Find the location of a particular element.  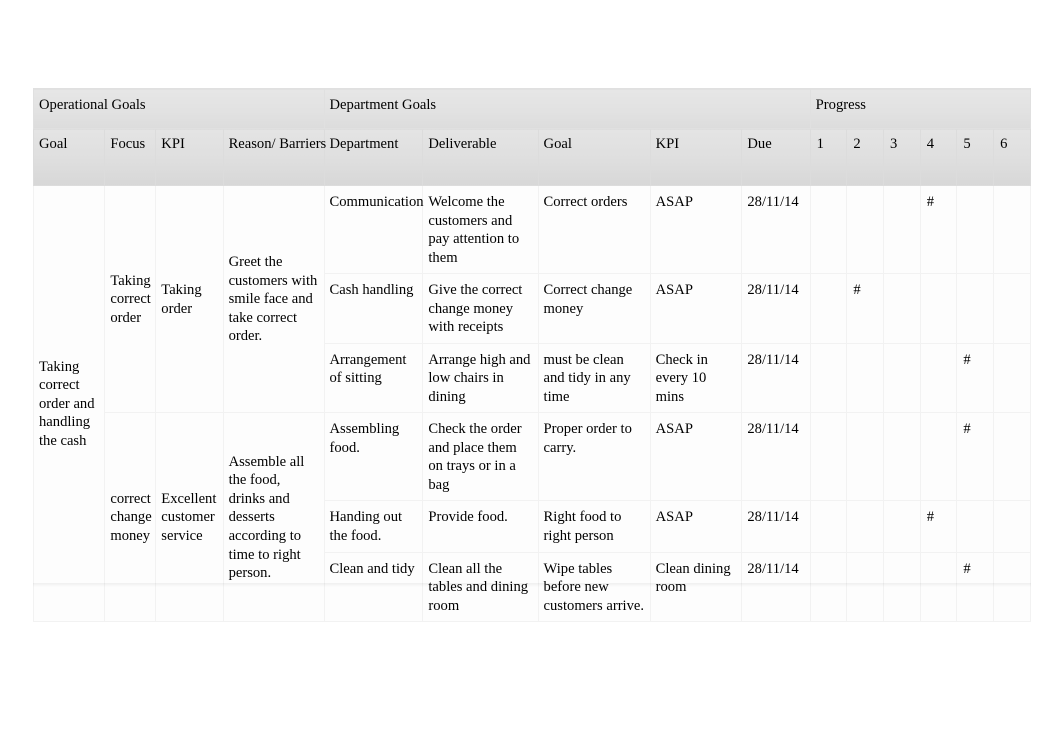

column-header-dept-goal: Goal is located at coordinates (594, 157).